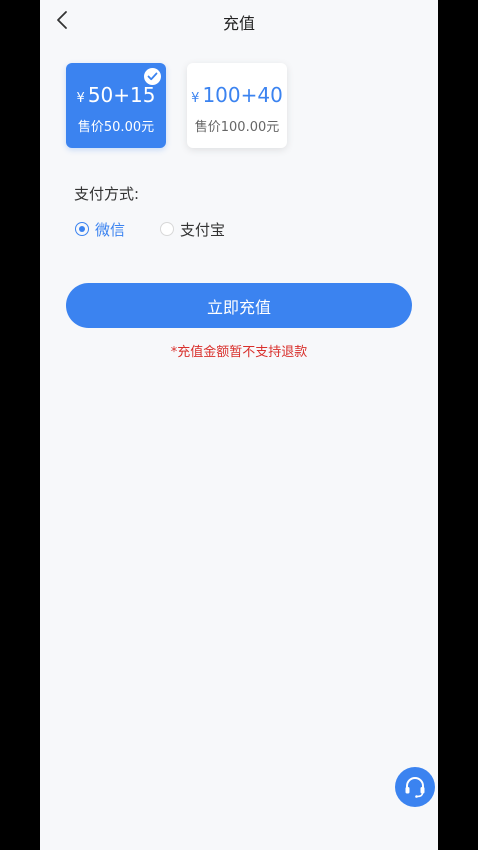 The width and height of the screenshot is (478, 850). What do you see at coordinates (82, 229) in the screenshot?
I see `radio-selected-icon` at bounding box center [82, 229].